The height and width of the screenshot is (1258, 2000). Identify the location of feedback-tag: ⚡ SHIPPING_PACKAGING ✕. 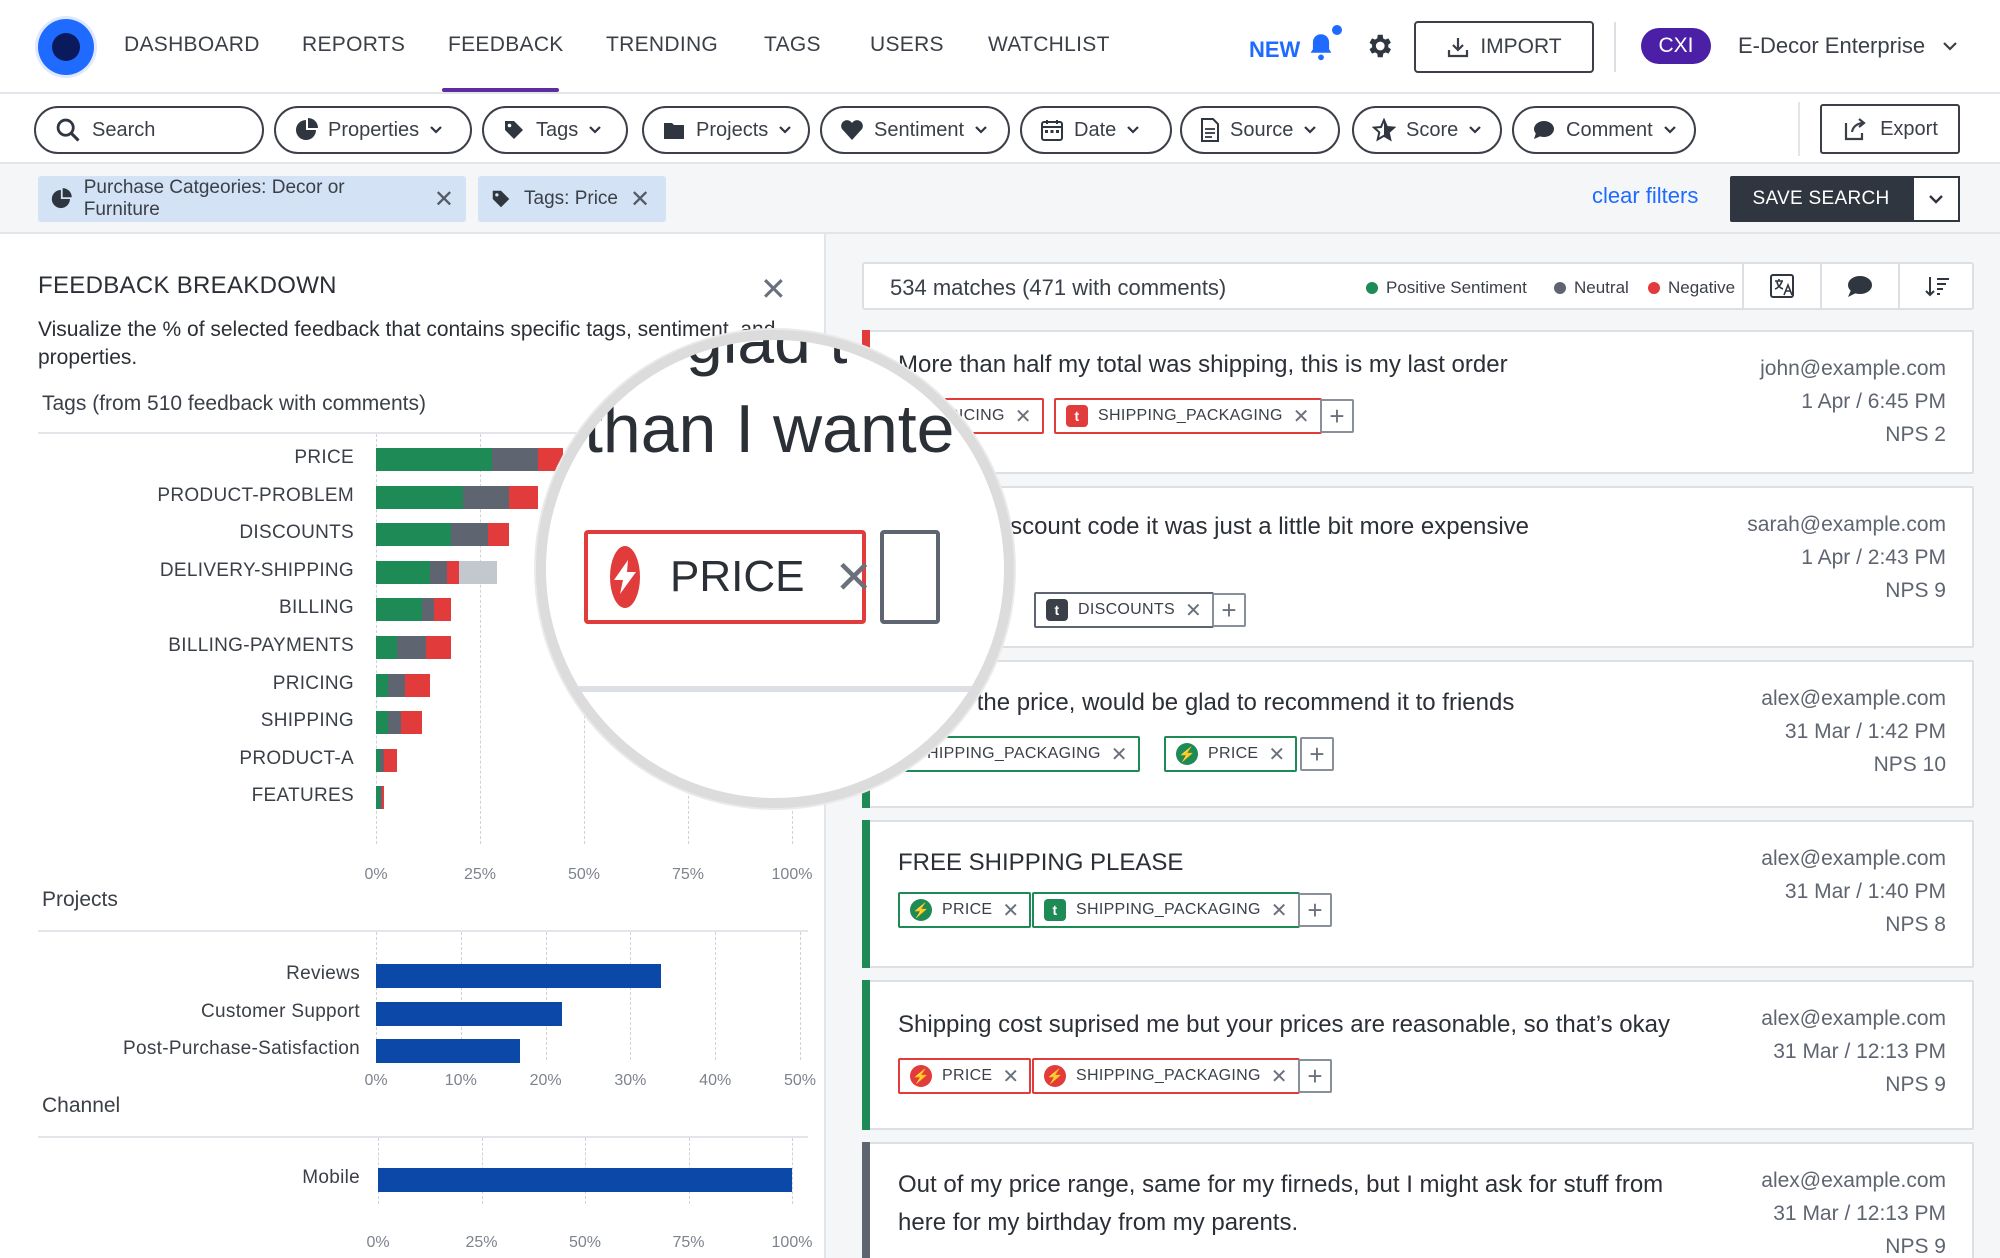
(1166, 1076).